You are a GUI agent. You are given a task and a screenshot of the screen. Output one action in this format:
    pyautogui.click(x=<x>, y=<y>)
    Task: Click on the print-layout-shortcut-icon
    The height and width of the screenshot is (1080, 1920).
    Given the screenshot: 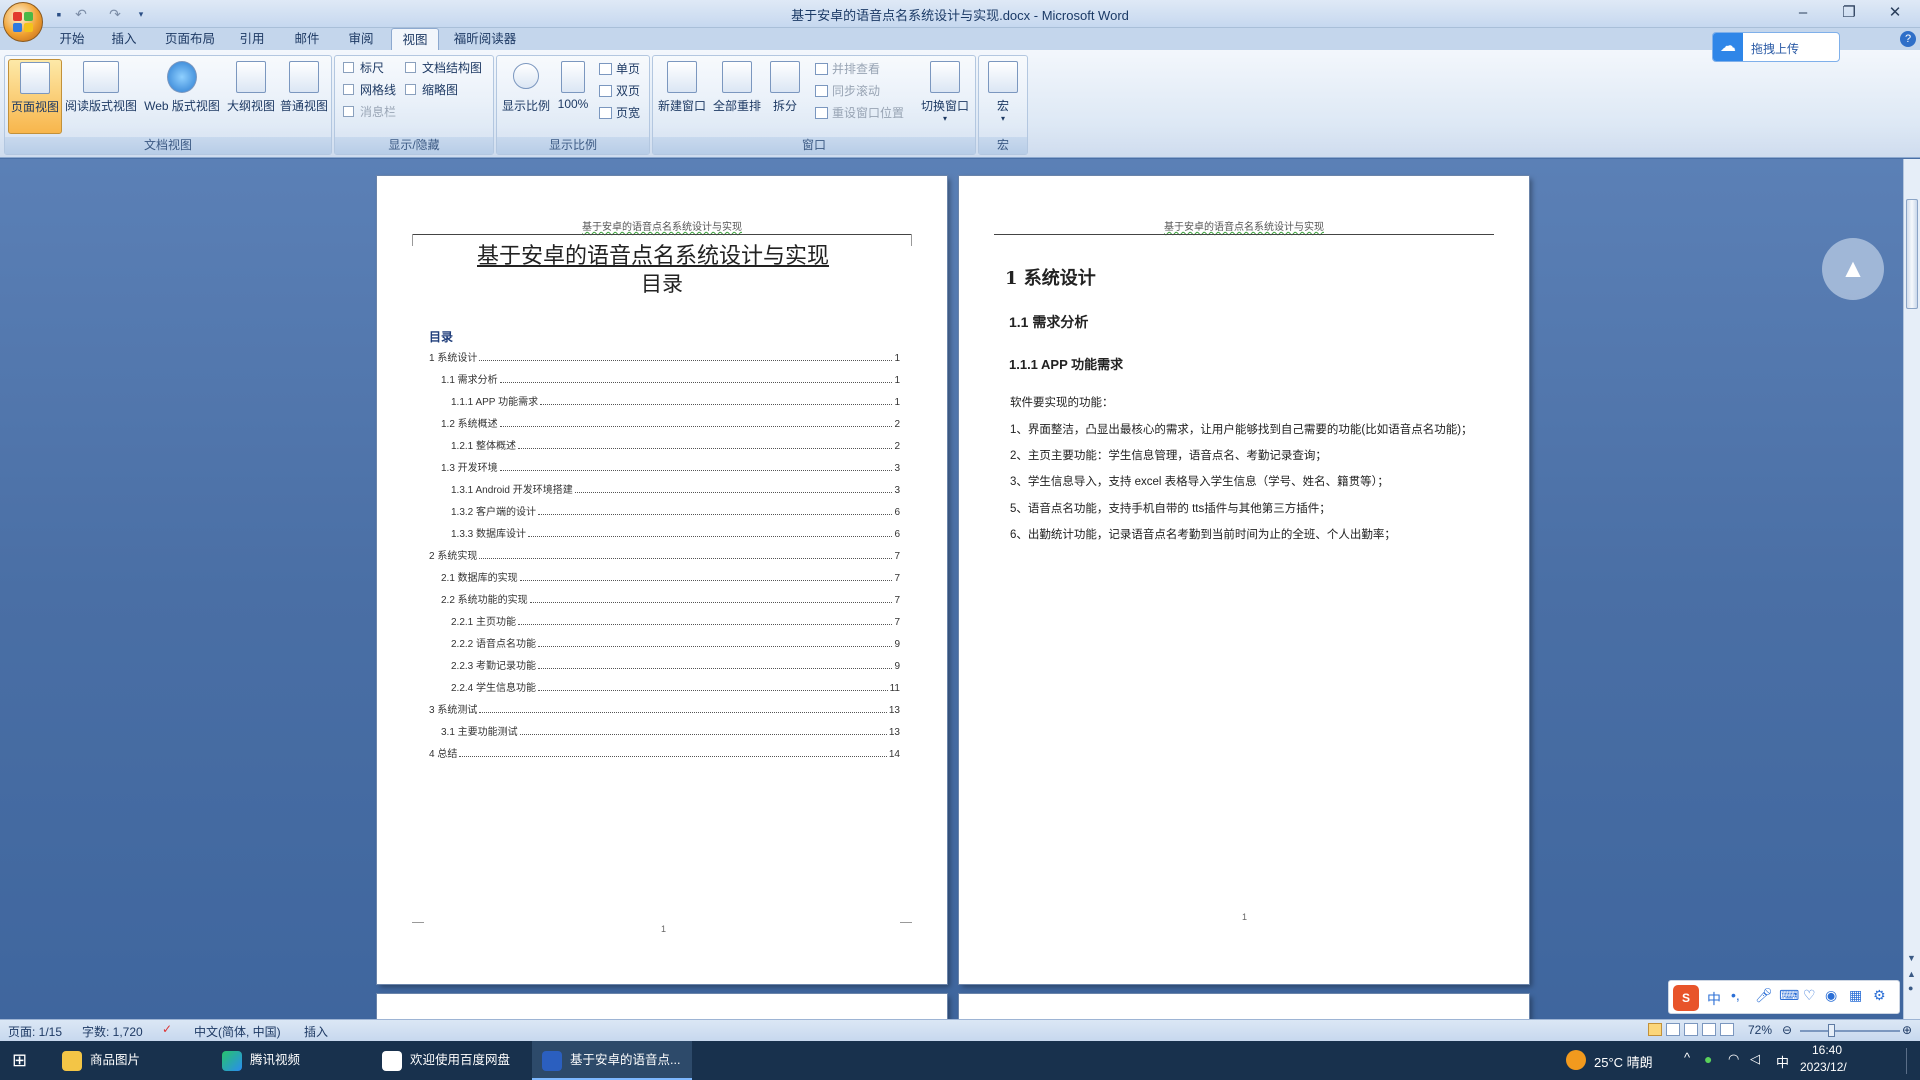 What is the action you would take?
    pyautogui.click(x=1655, y=1029)
    